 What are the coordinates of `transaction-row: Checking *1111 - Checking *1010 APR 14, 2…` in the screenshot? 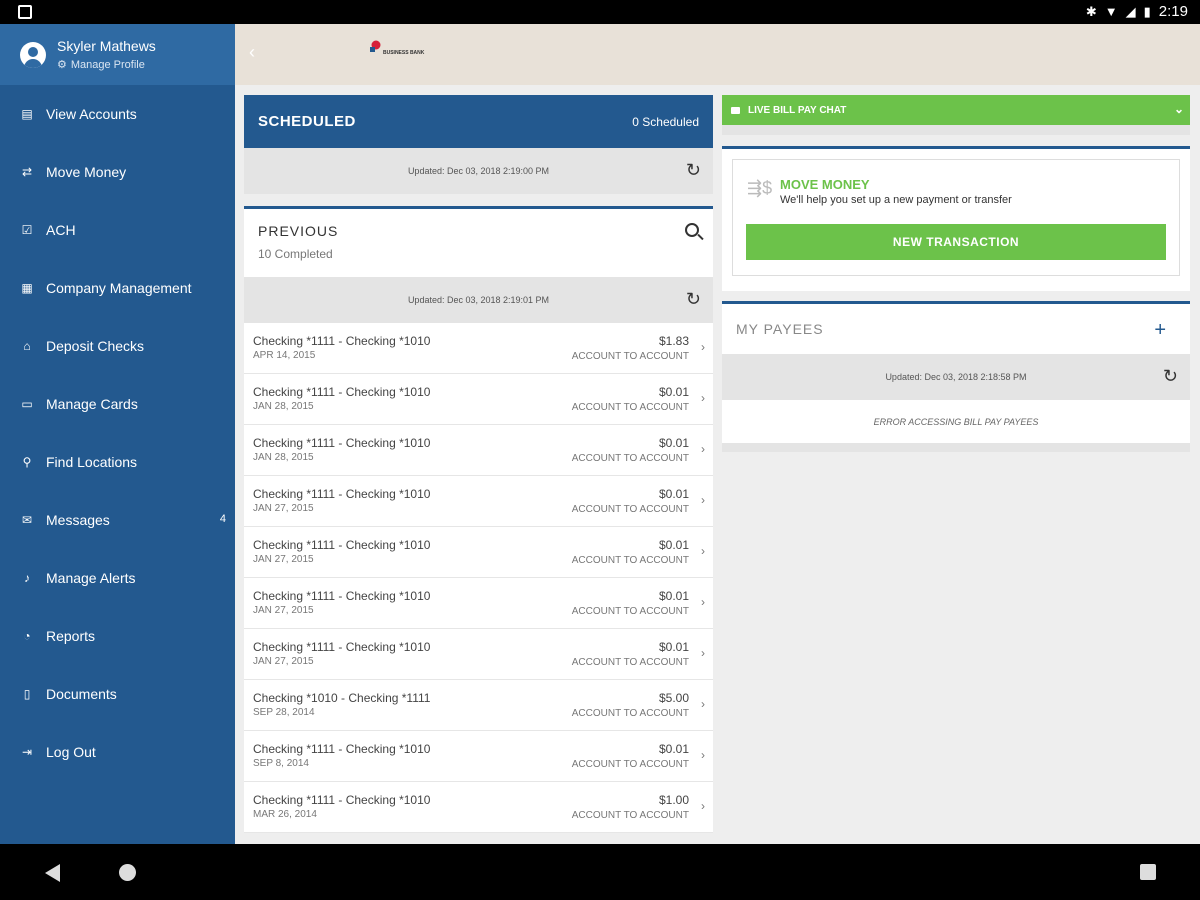 It's located at (478, 348).